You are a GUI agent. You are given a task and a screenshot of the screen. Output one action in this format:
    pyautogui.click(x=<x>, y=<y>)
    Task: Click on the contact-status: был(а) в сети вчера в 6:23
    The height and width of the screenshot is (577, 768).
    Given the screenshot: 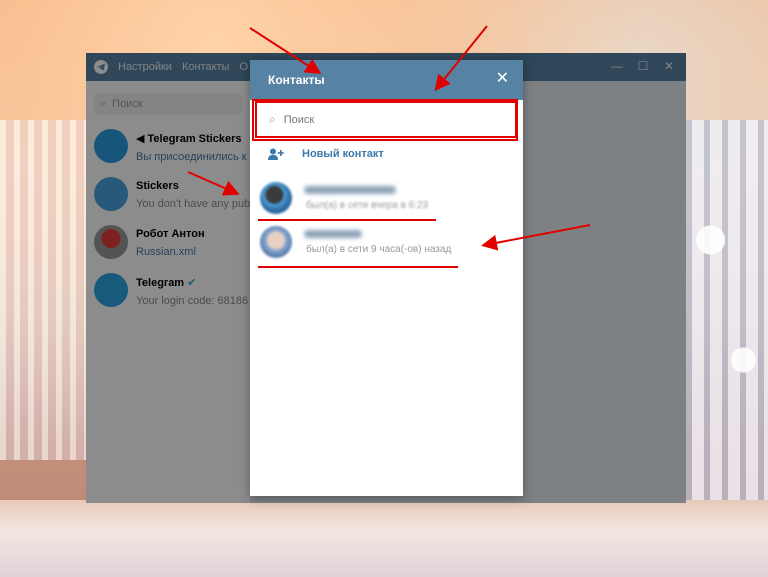 What is the action you would take?
    pyautogui.click(x=367, y=205)
    